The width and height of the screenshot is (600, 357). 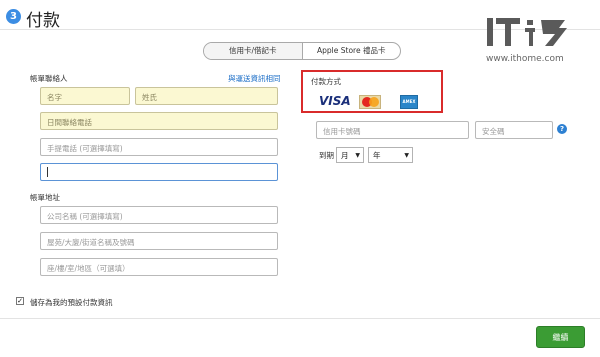 What do you see at coordinates (254, 78) in the screenshot?
I see `same-as-shipping-link: 與運送資訊相同` at bounding box center [254, 78].